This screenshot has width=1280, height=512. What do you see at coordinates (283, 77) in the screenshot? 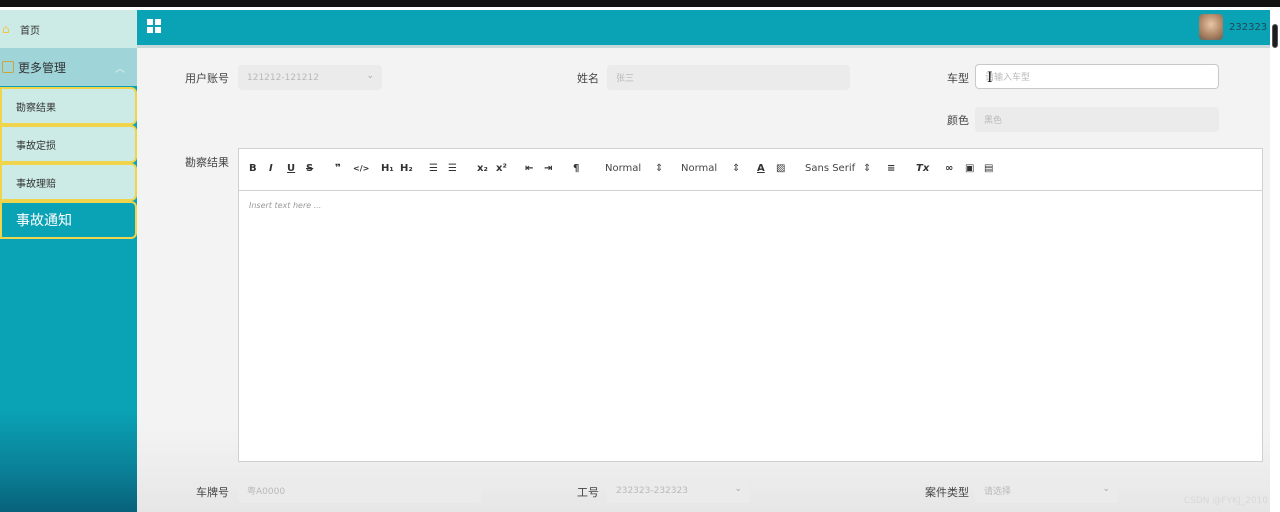
I see `account-value: 121212-121212` at bounding box center [283, 77].